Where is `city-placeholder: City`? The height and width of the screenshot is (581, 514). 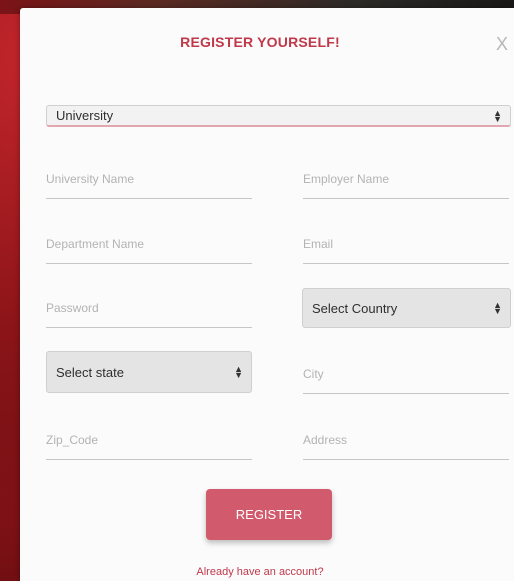 city-placeholder: City is located at coordinates (313, 374).